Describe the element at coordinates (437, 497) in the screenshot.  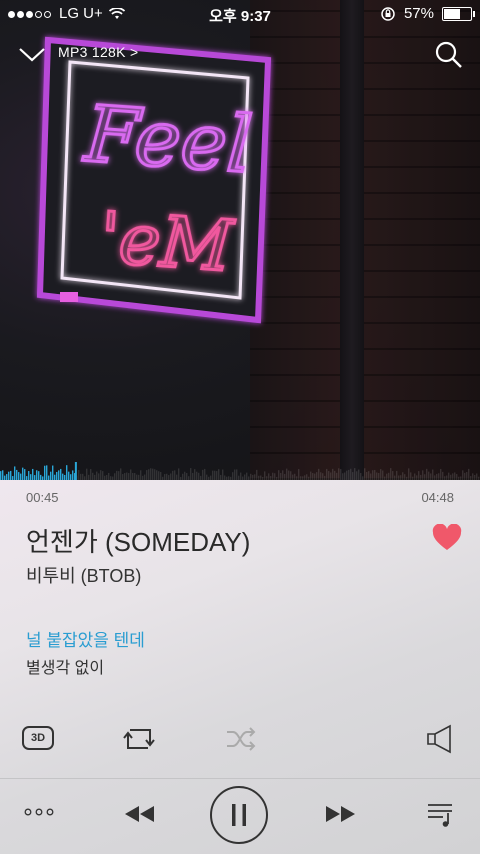
I see `total-duration: 04:48` at that location.